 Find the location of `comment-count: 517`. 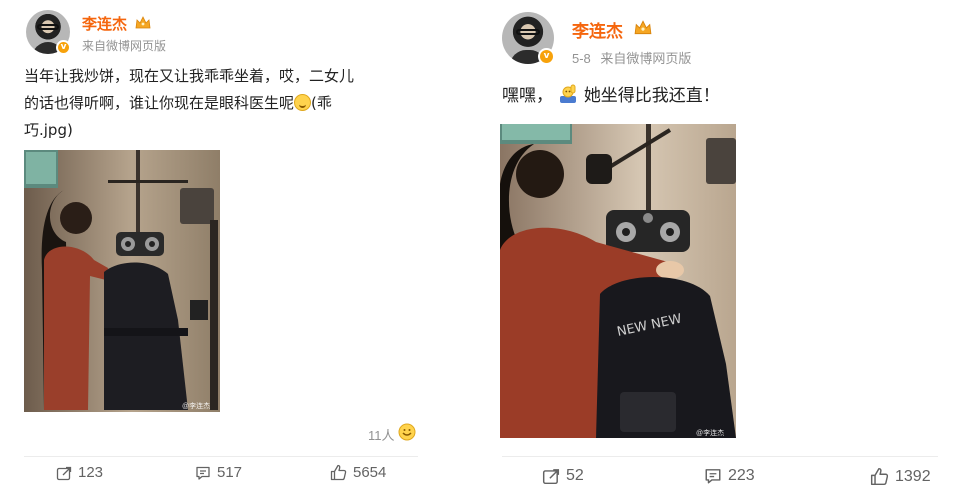

comment-count: 517 is located at coordinates (230, 472).